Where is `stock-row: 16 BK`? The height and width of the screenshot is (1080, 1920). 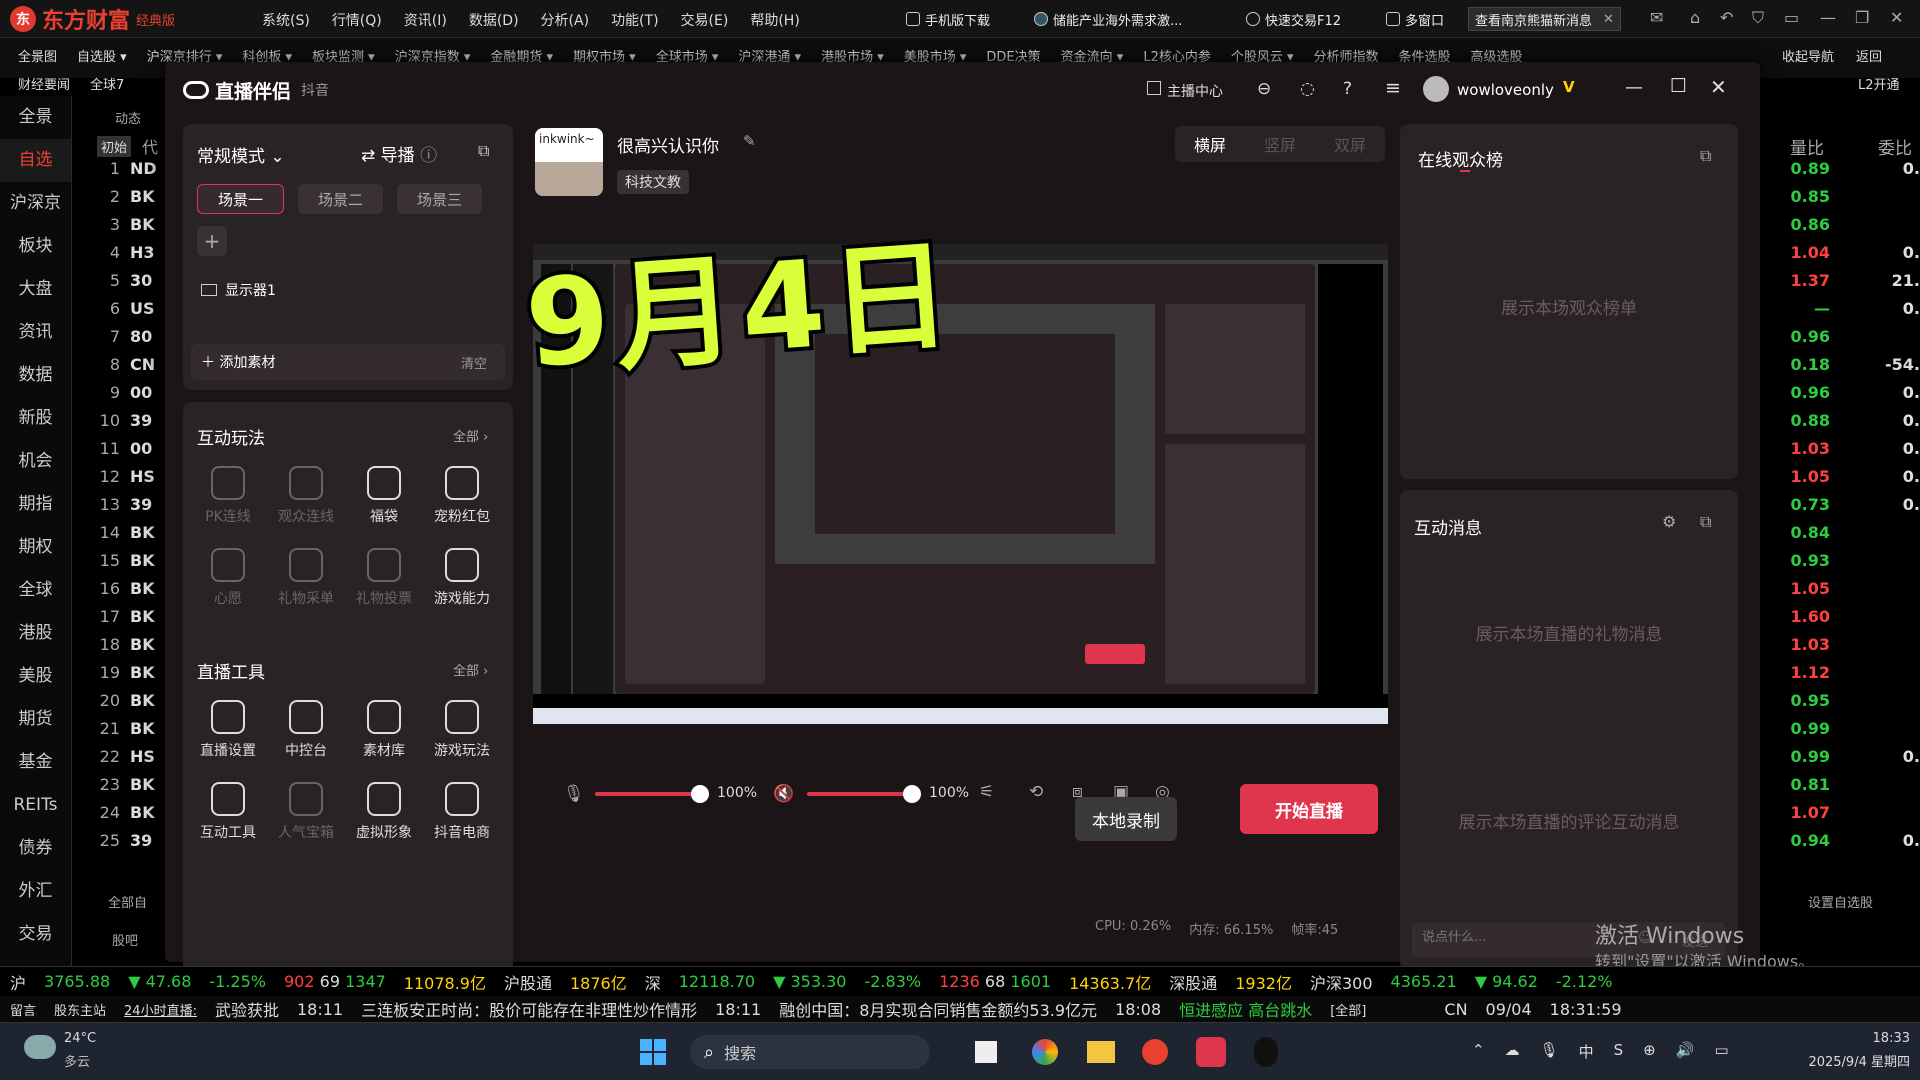
stock-row: 16 BK is located at coordinates (125, 589).